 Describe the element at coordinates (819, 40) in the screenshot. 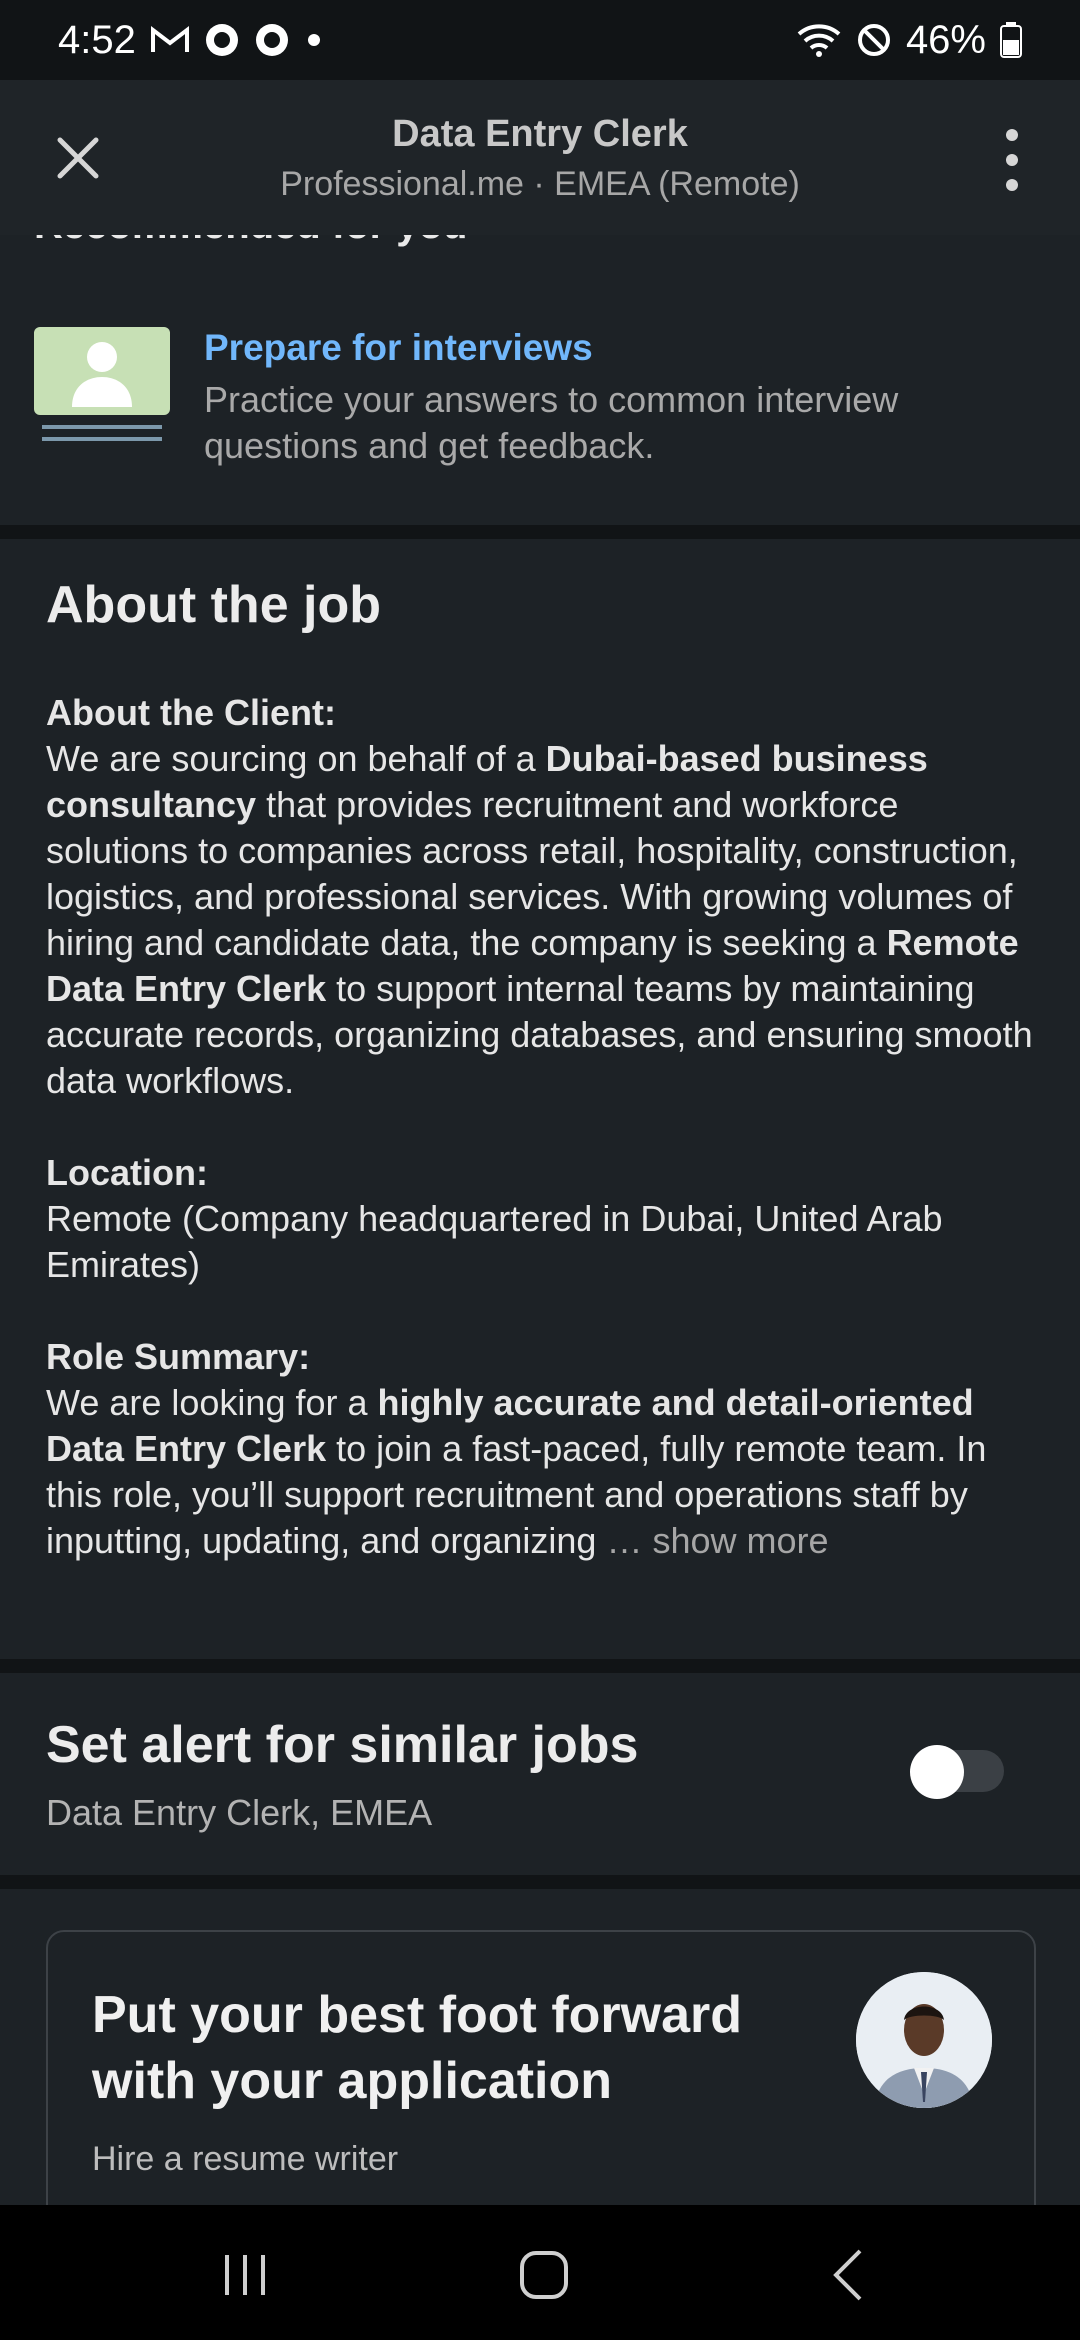

I see `wifi-icon` at that location.